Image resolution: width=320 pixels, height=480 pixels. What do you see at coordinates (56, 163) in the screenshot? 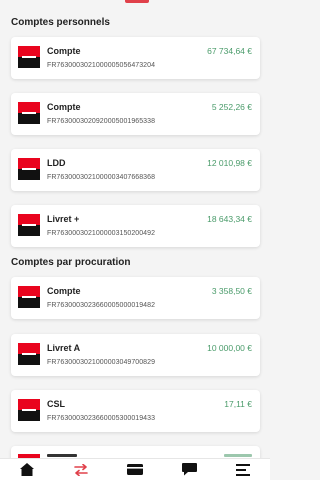
I see `account-name: LDD` at bounding box center [56, 163].